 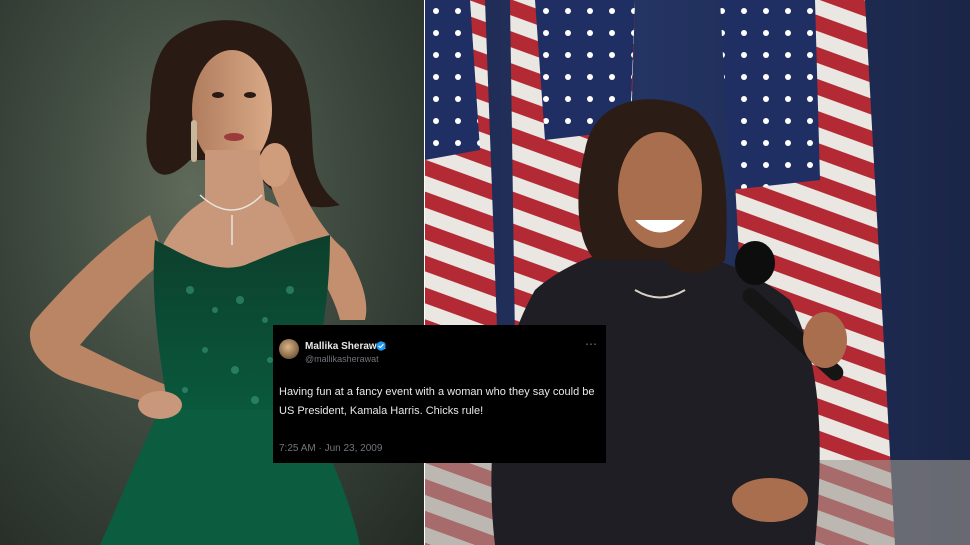 What do you see at coordinates (342, 359) in the screenshot?
I see `user-handle: @mallikasherawat` at bounding box center [342, 359].